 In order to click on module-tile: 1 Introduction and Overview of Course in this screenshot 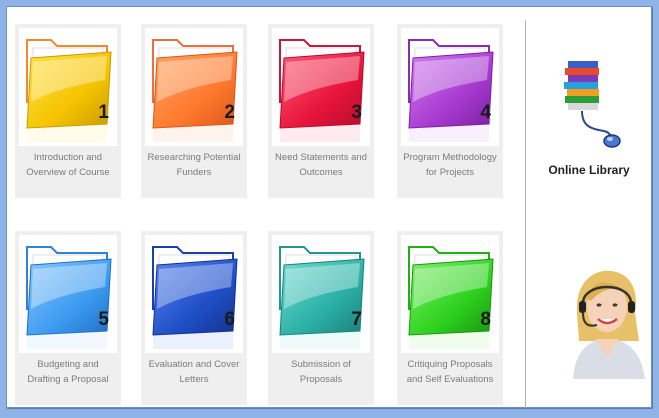, I will do `click(68, 111)`.